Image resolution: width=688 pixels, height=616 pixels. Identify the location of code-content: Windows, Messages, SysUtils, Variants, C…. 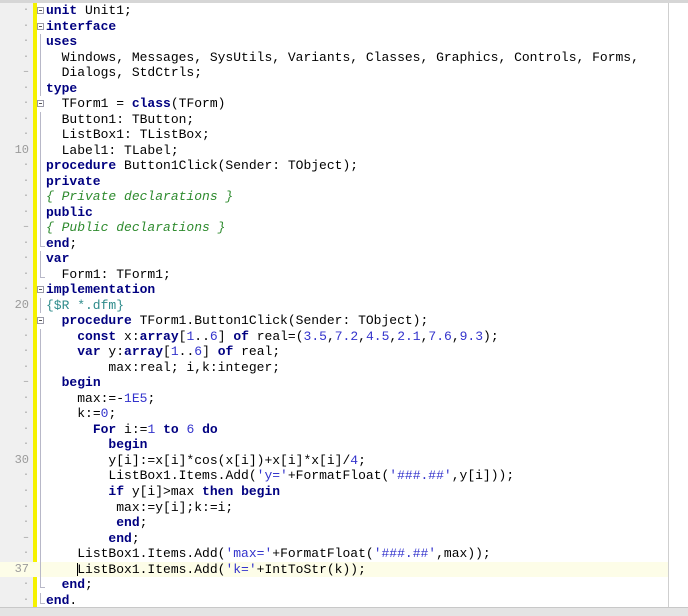
(342, 58).